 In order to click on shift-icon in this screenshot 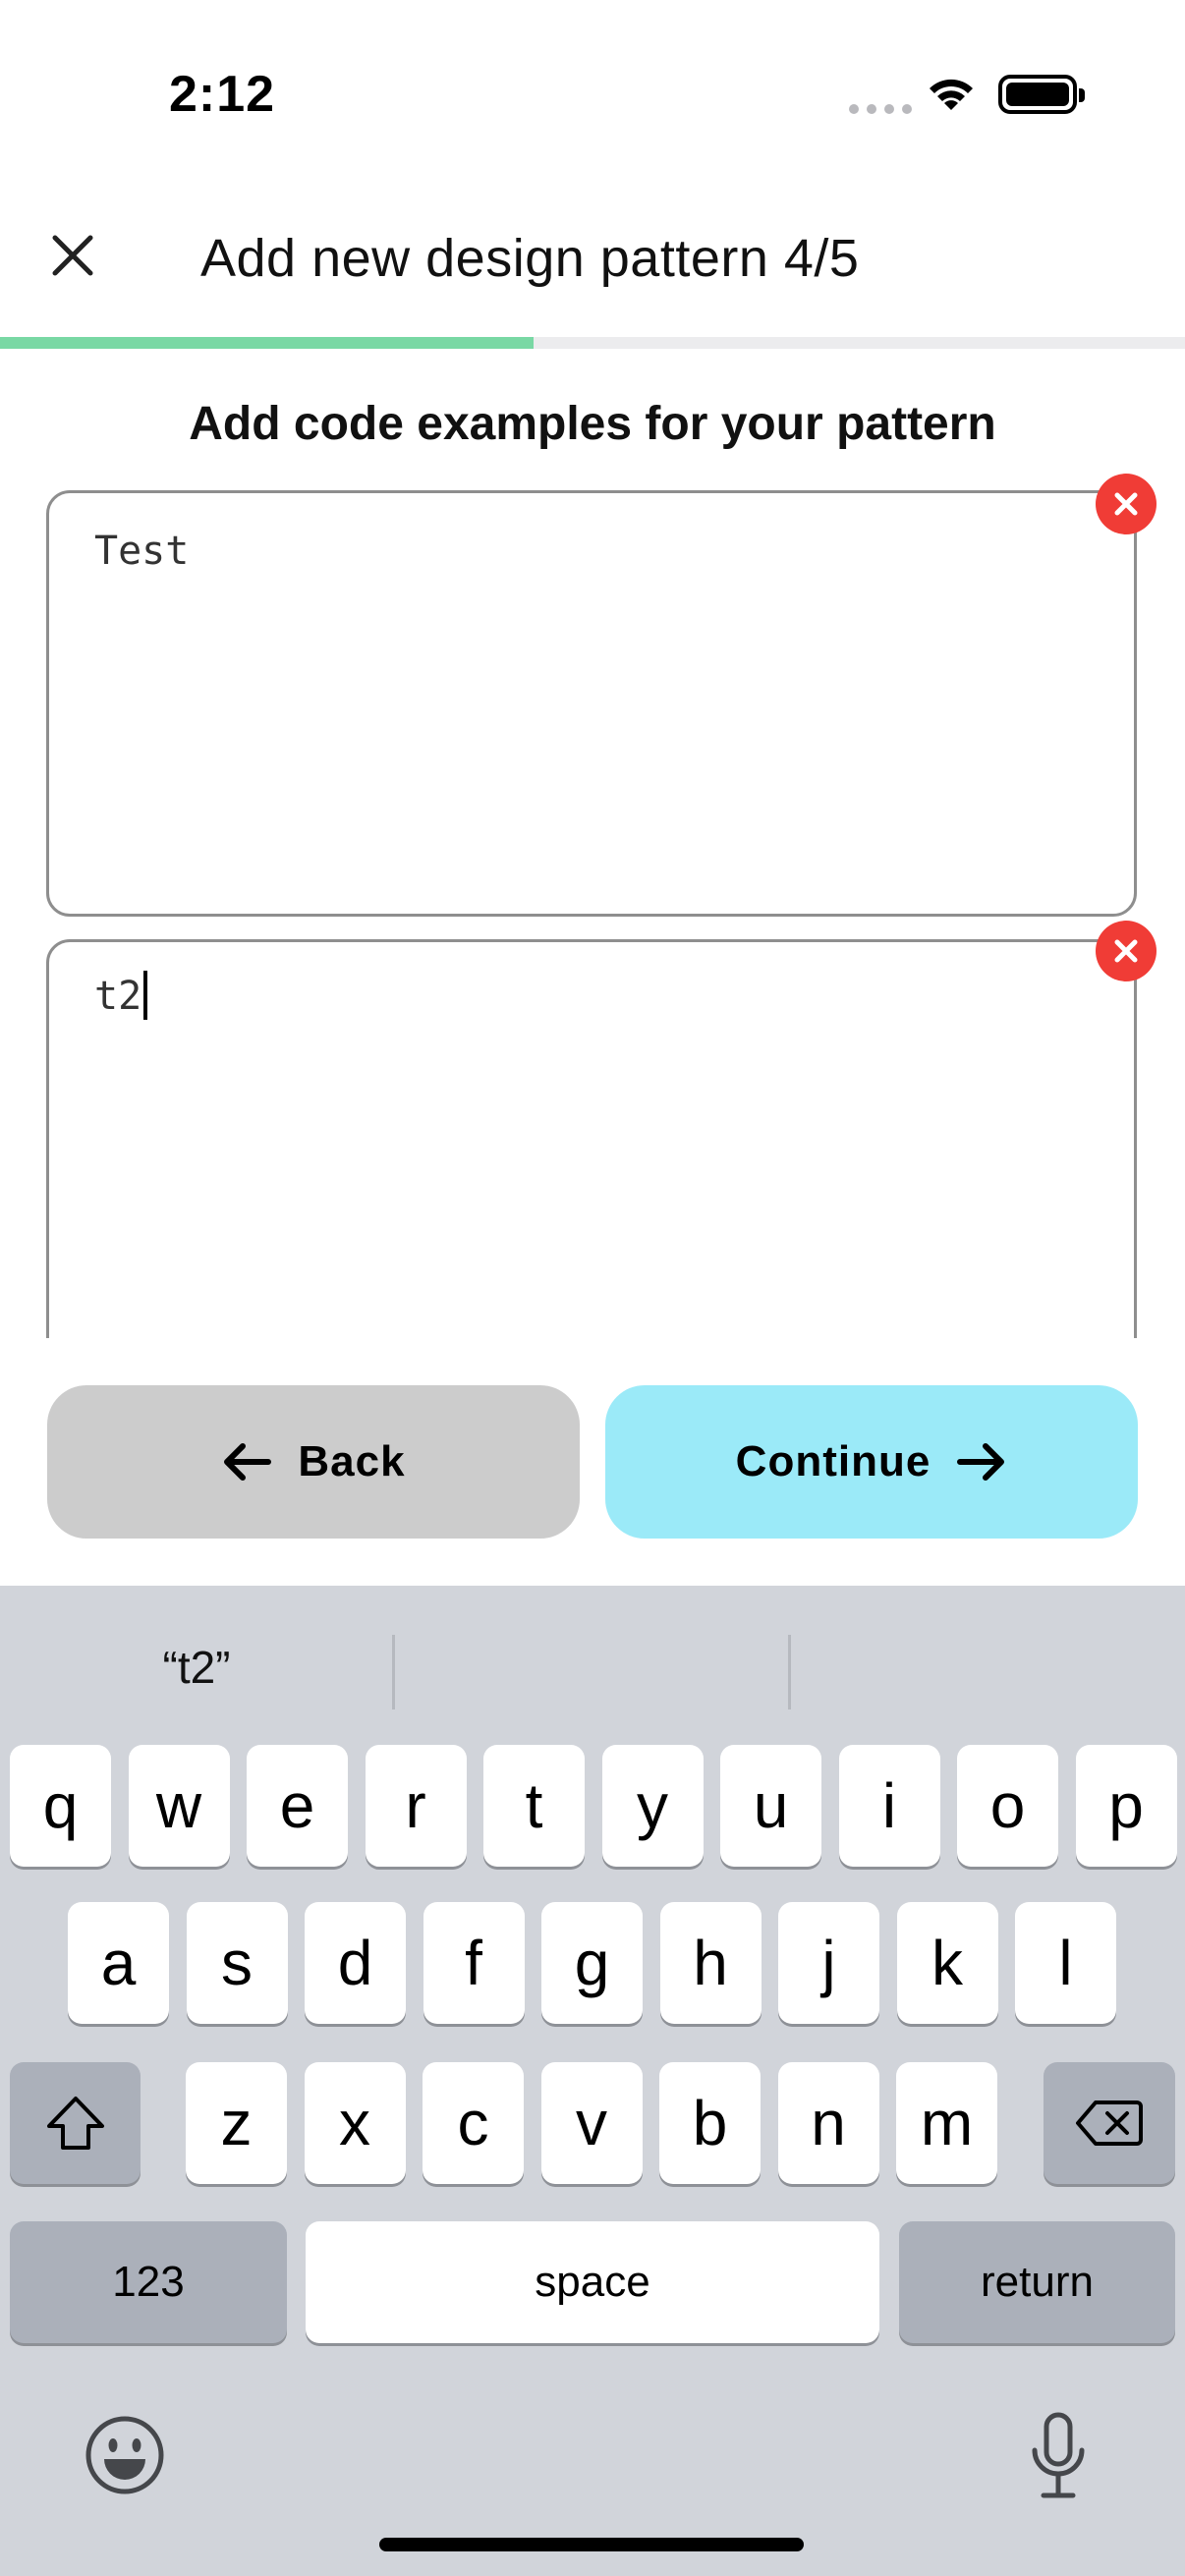, I will do `click(75, 2123)`.